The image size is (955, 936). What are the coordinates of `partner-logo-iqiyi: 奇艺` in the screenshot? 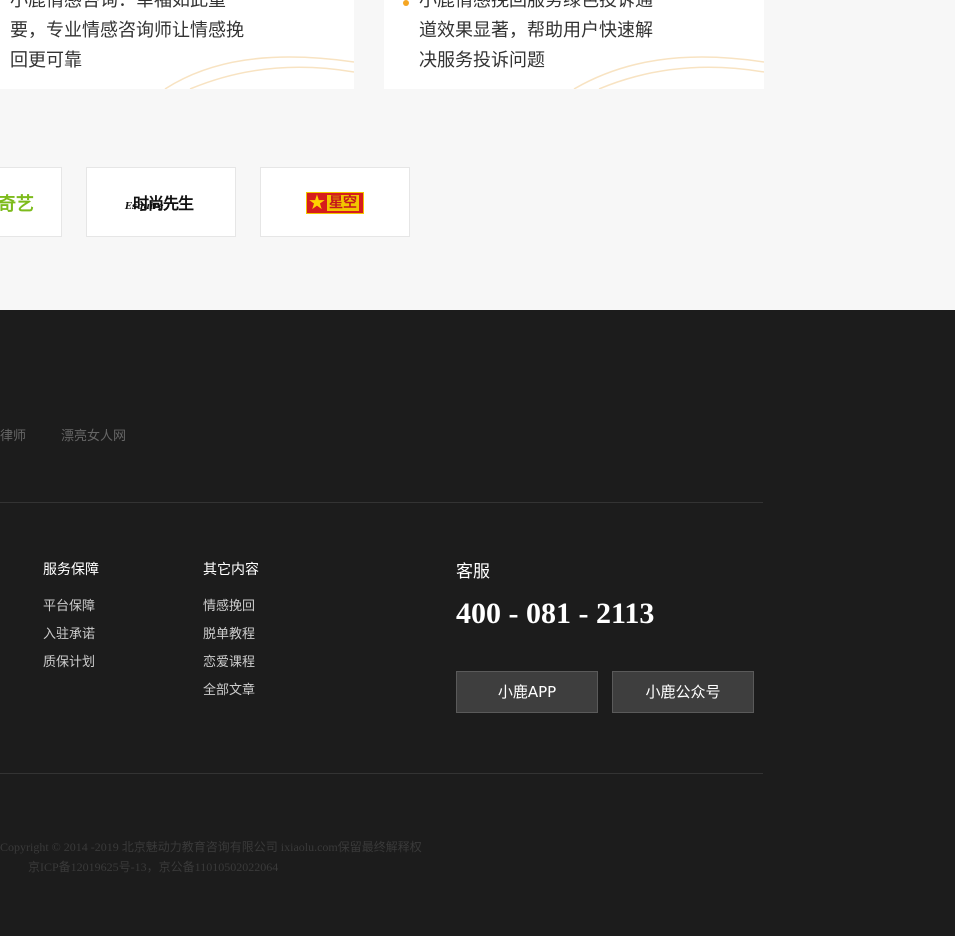 It's located at (31, 202).